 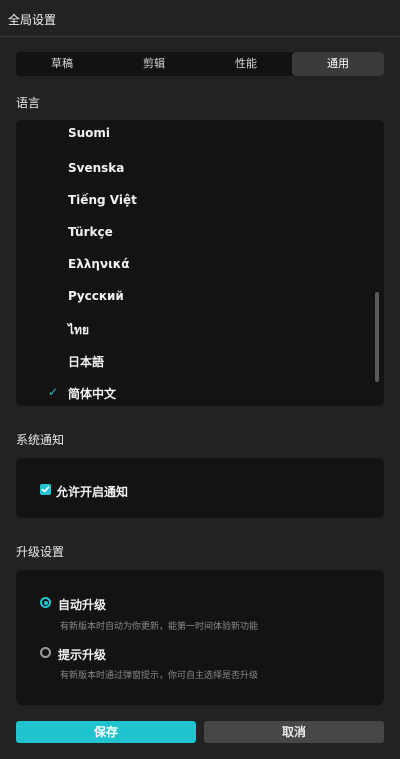 I want to click on tab-general: 通用, so click(x=338, y=64).